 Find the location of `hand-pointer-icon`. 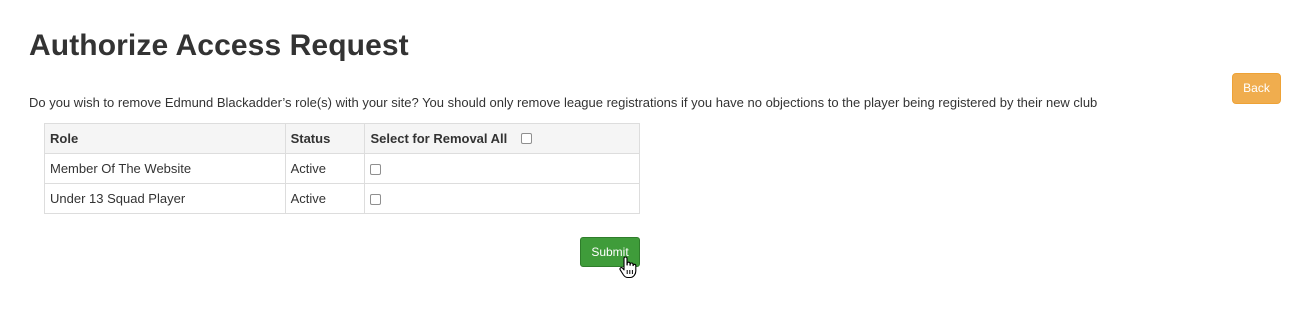

hand-pointer-icon is located at coordinates (628, 267).